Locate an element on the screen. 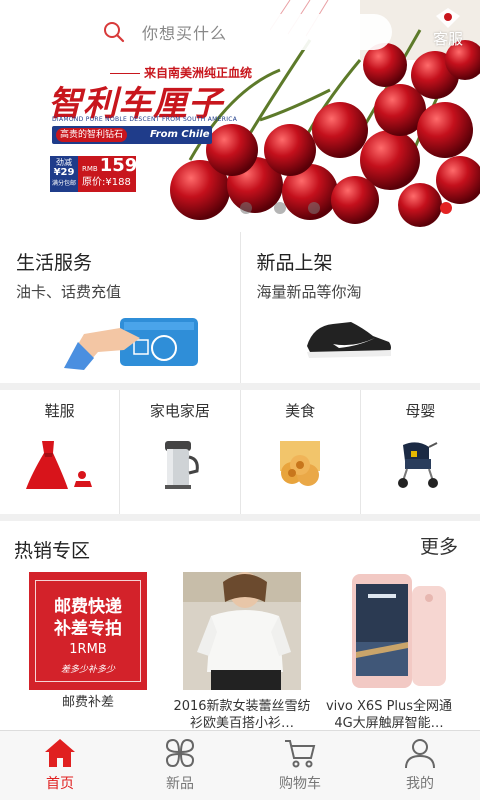 The height and width of the screenshot is (800, 480). category-label: 家电家居 is located at coordinates (179, 411).